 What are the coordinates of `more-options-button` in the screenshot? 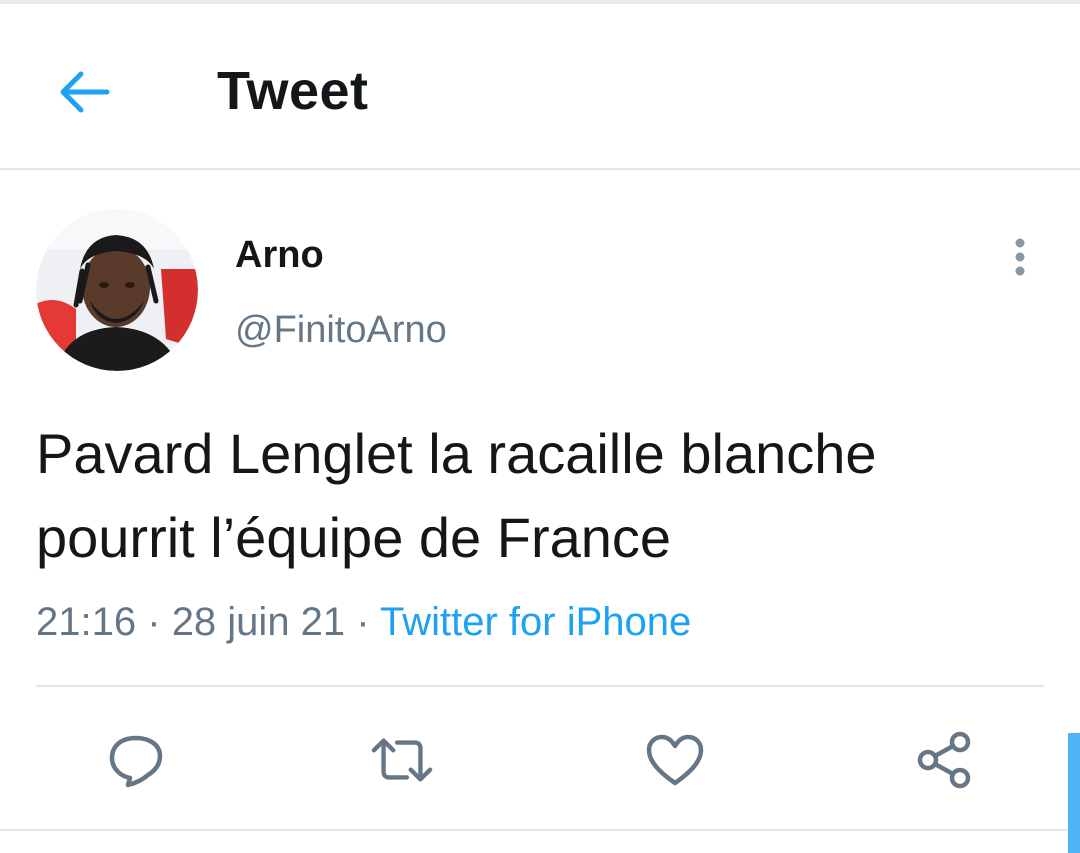 It's located at (1020, 257).